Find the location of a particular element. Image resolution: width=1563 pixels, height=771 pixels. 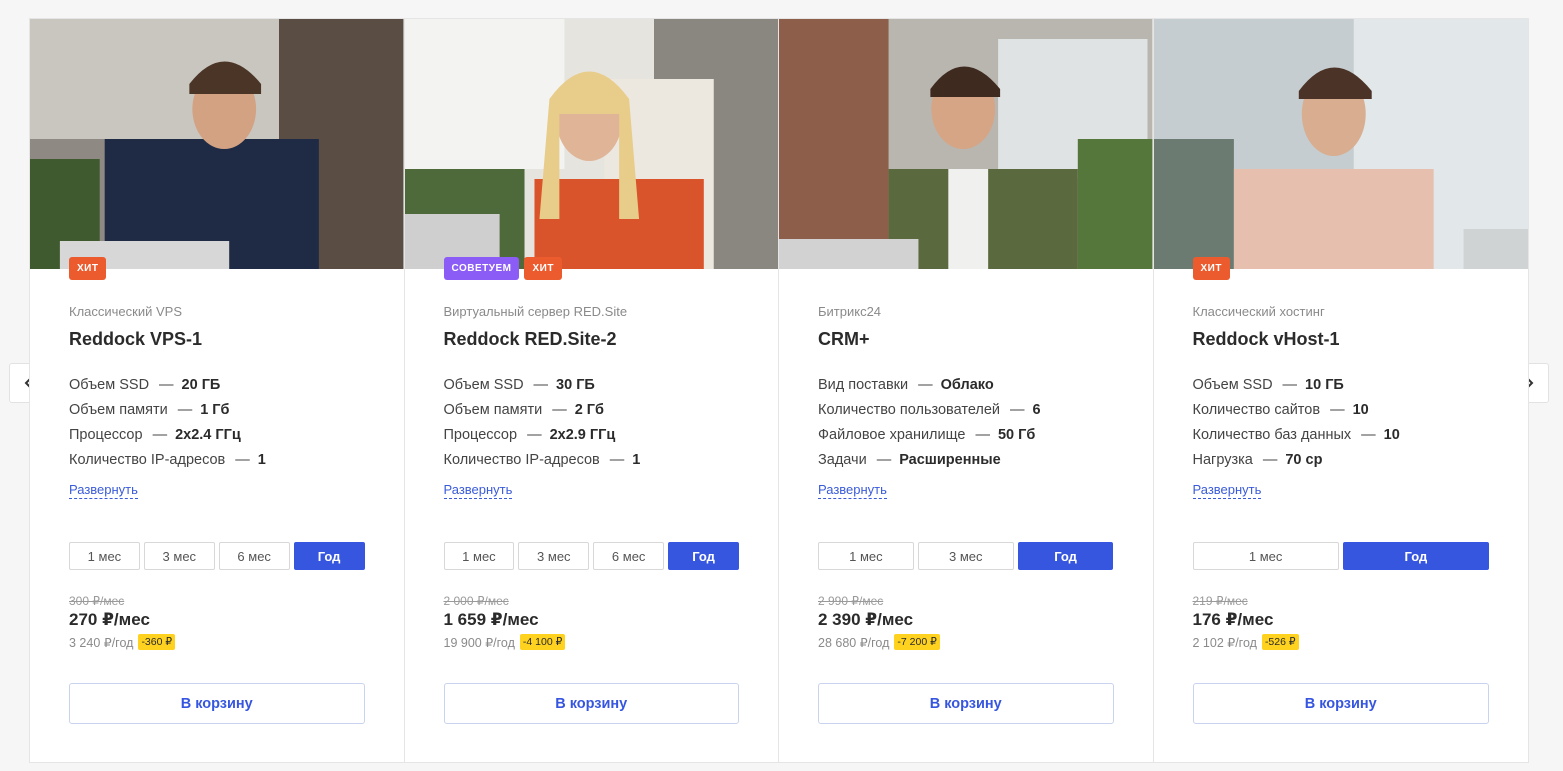

saving-badge: -360 ₽ is located at coordinates (157, 642).